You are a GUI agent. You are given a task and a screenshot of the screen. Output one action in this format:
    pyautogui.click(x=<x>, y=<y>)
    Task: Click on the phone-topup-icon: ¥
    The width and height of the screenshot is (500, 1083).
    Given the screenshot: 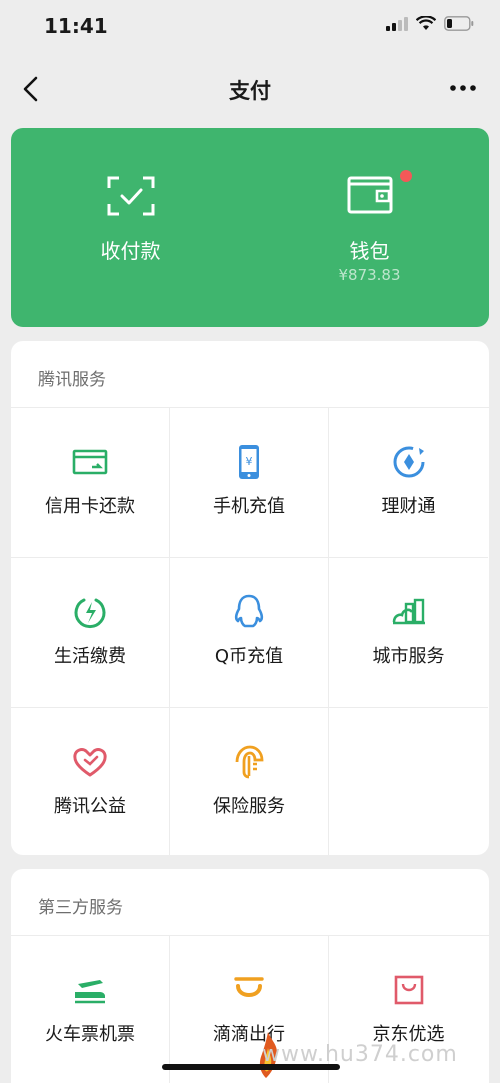 What is the action you would take?
    pyautogui.click(x=249, y=462)
    